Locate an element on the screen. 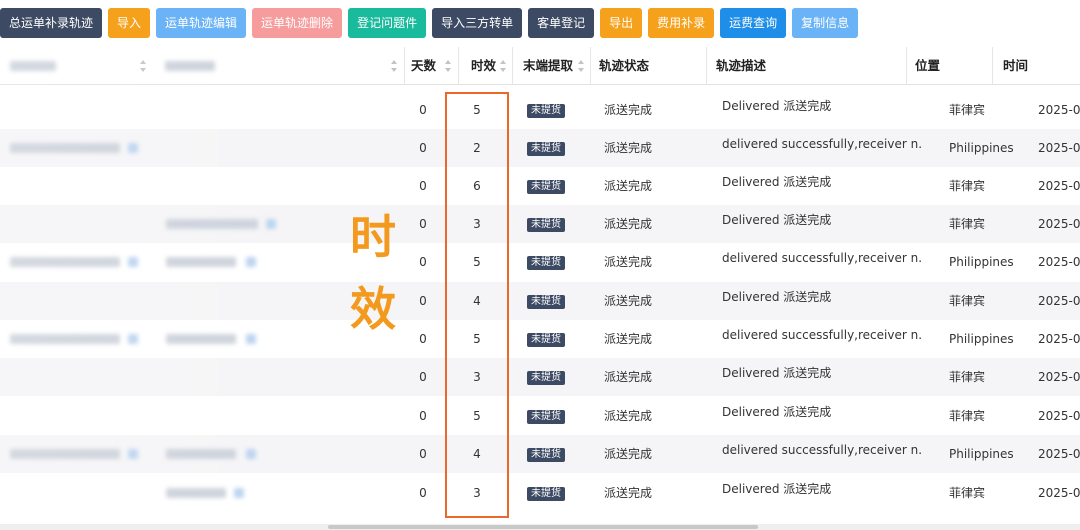 This screenshot has height=530, width=1080. column-header-description: 轨迹描述 is located at coordinates (806, 66).